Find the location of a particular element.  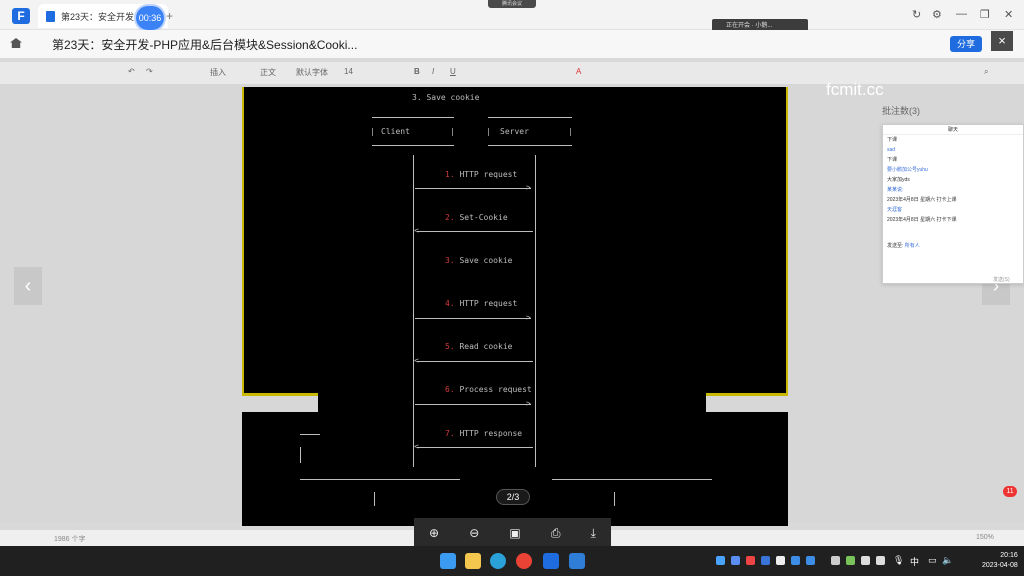

file-explorer-icon is located at coordinates (473, 561).